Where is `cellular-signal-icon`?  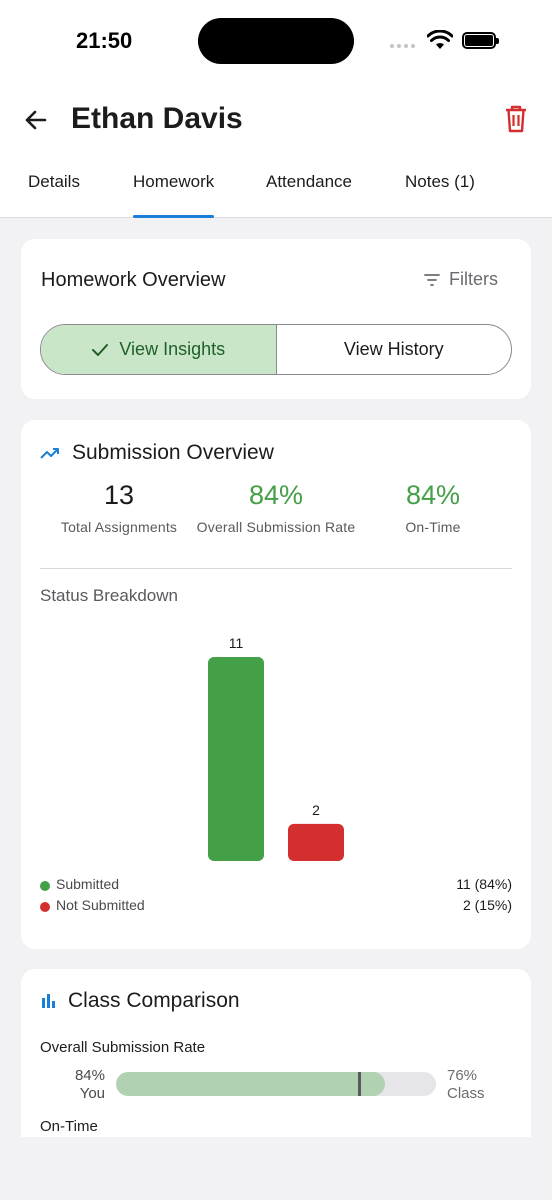
cellular-signal-icon is located at coordinates (402, 46).